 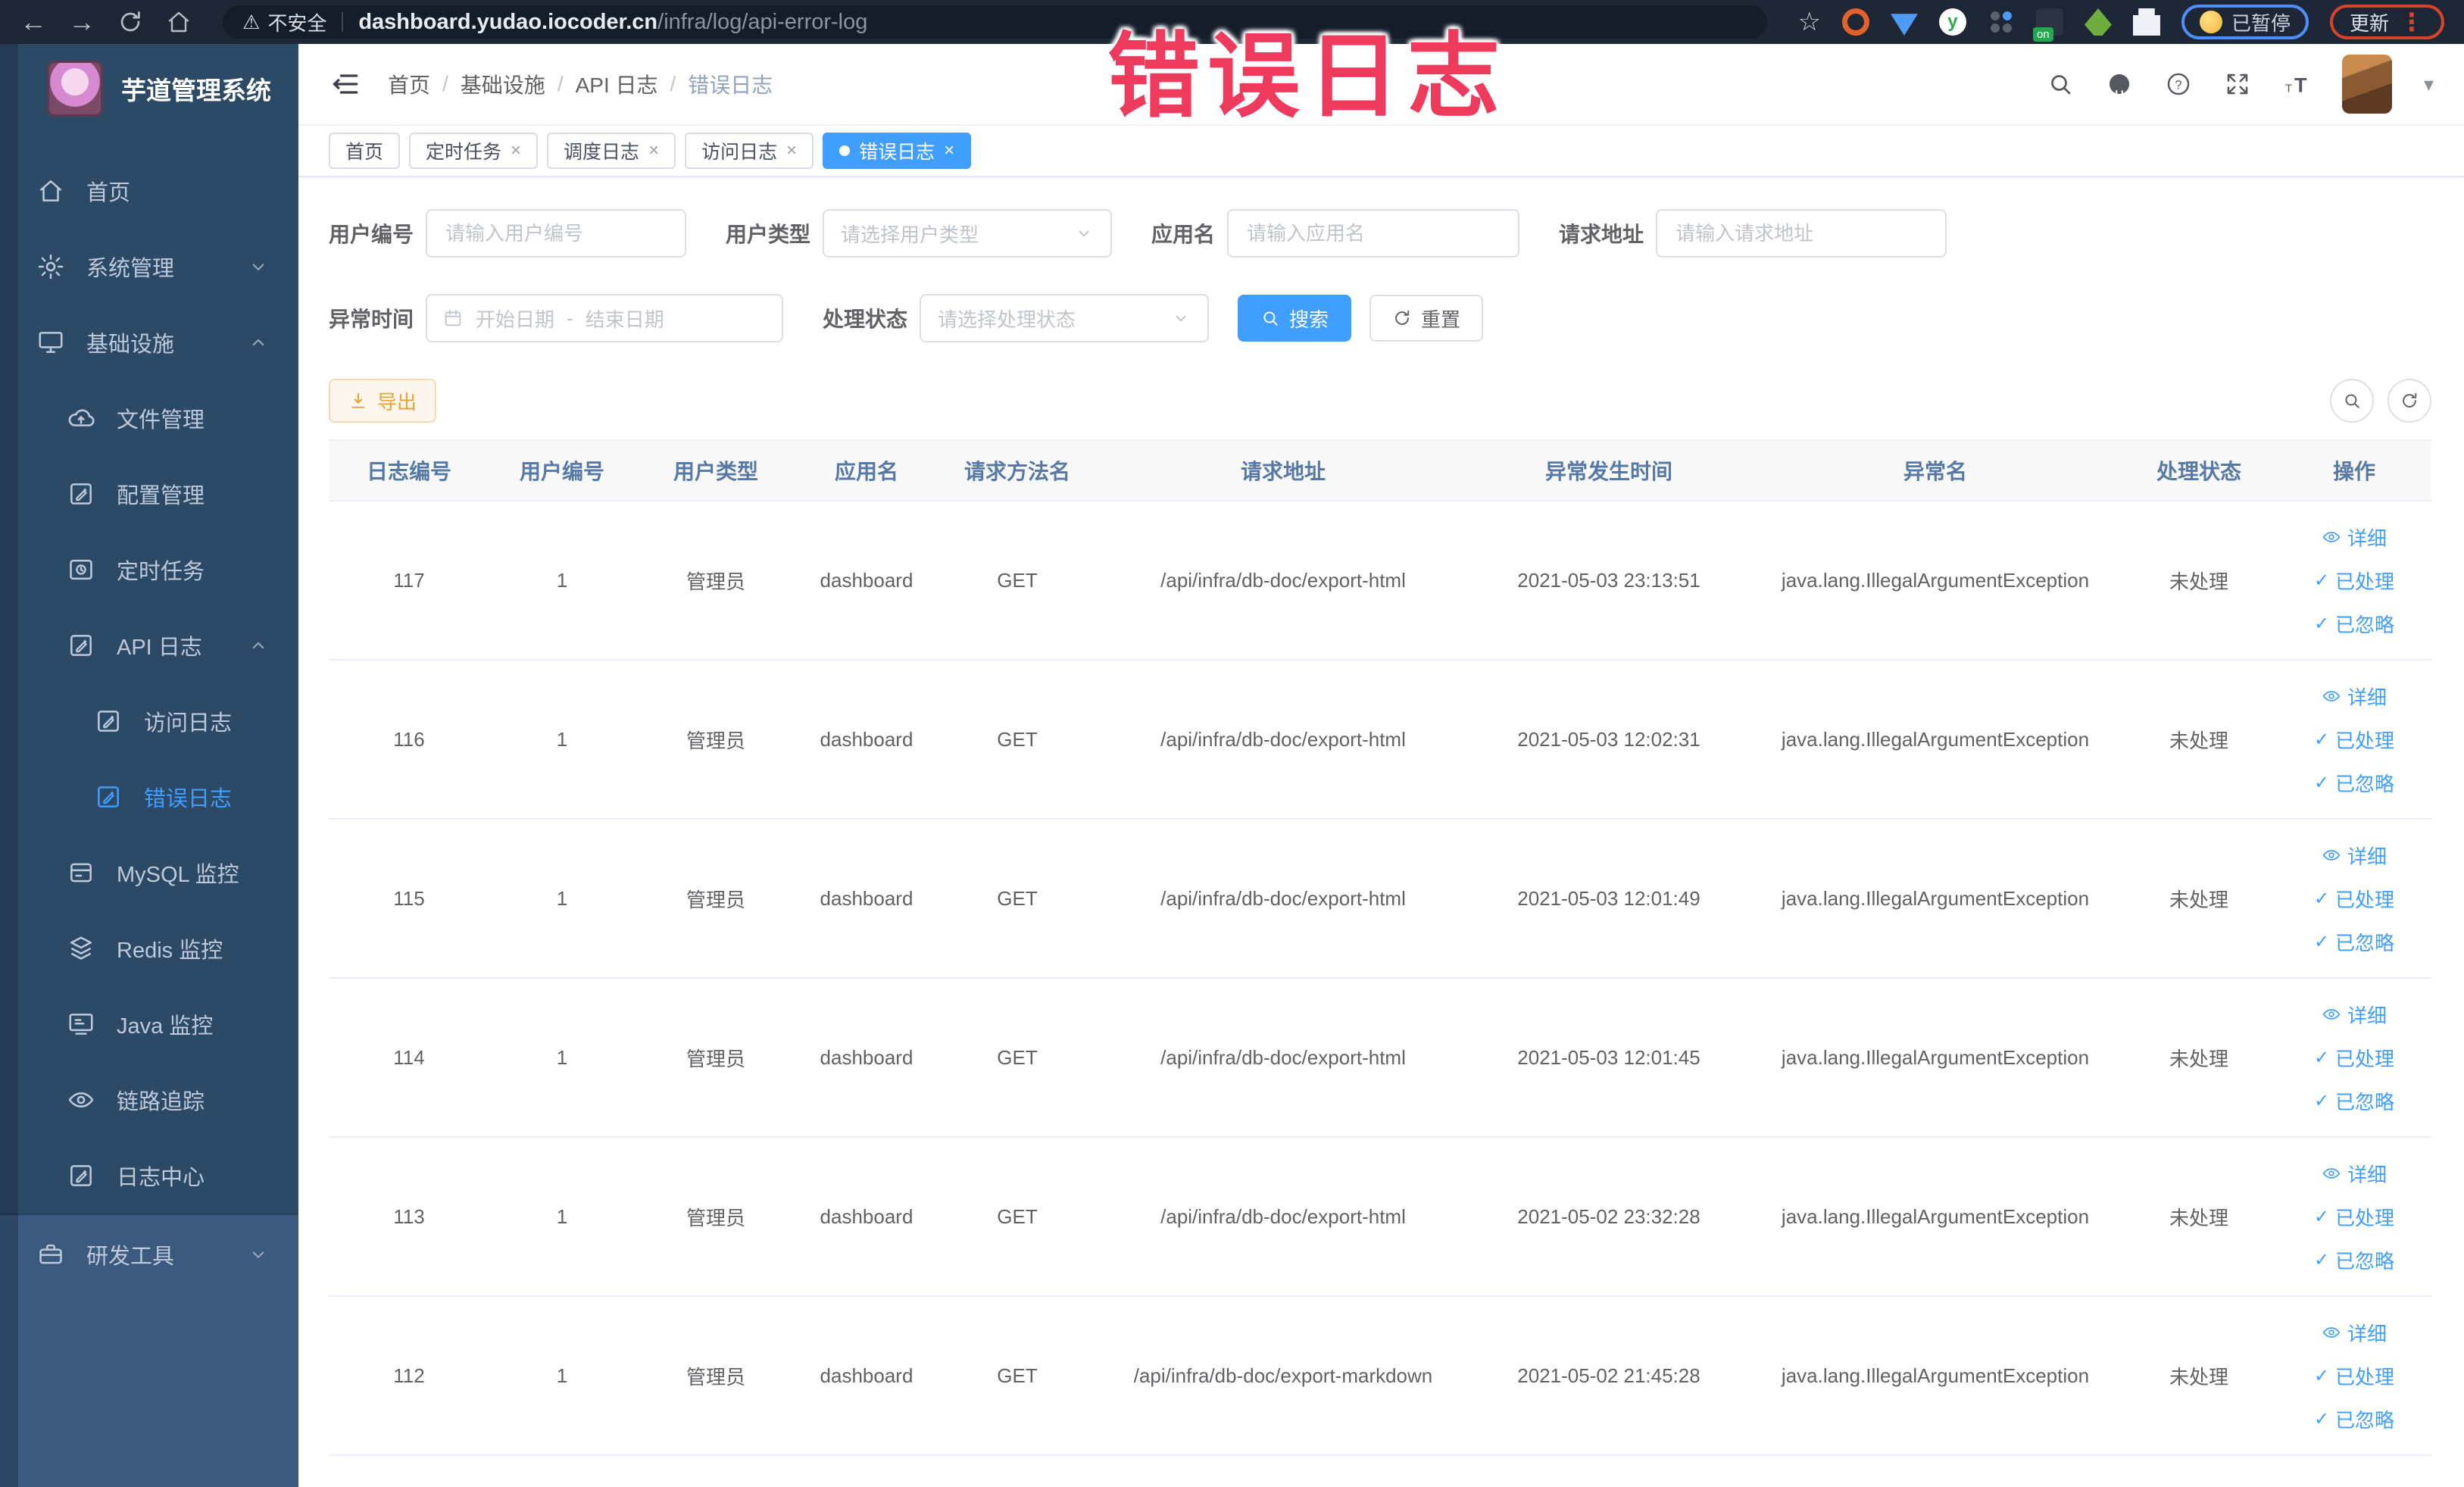 I want to click on browser-forward-button: →, so click(x=81, y=22).